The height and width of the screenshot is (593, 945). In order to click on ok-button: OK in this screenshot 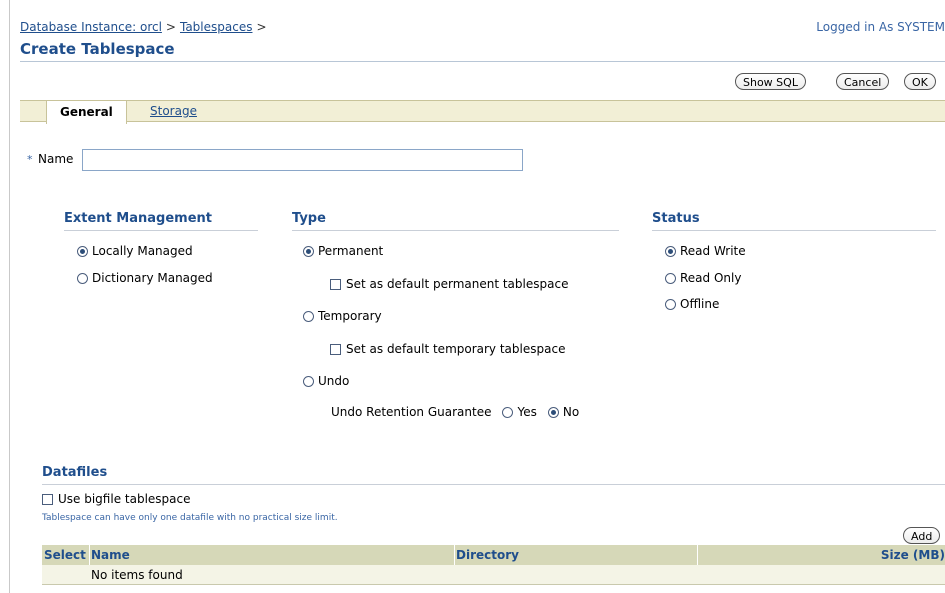, I will do `click(920, 81)`.